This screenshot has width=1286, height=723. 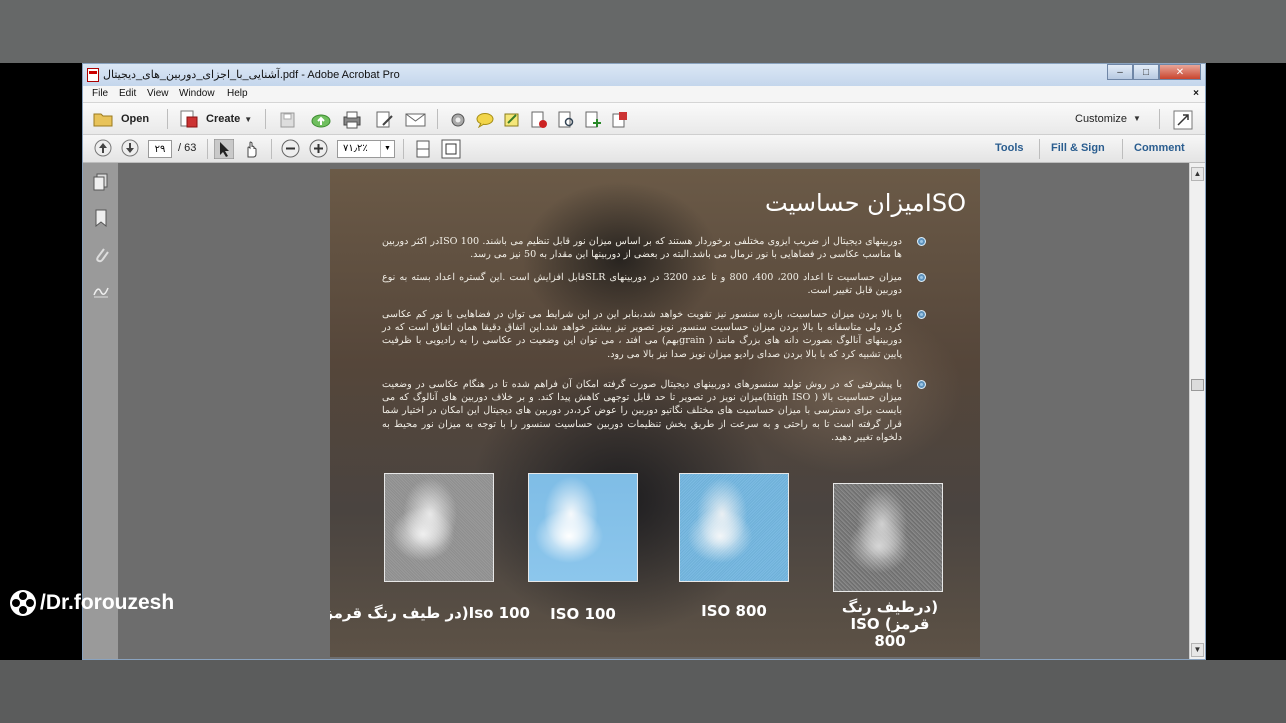 I want to click on navigation-pane, so click(x=101, y=411).